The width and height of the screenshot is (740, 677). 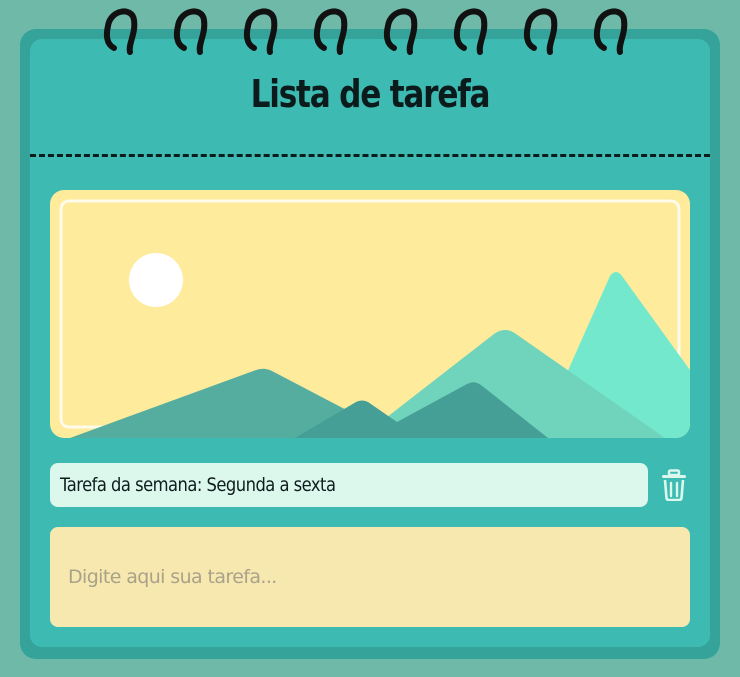 What do you see at coordinates (349, 485) in the screenshot?
I see `task-item: Tarefa da semana: Segunda a sexta` at bounding box center [349, 485].